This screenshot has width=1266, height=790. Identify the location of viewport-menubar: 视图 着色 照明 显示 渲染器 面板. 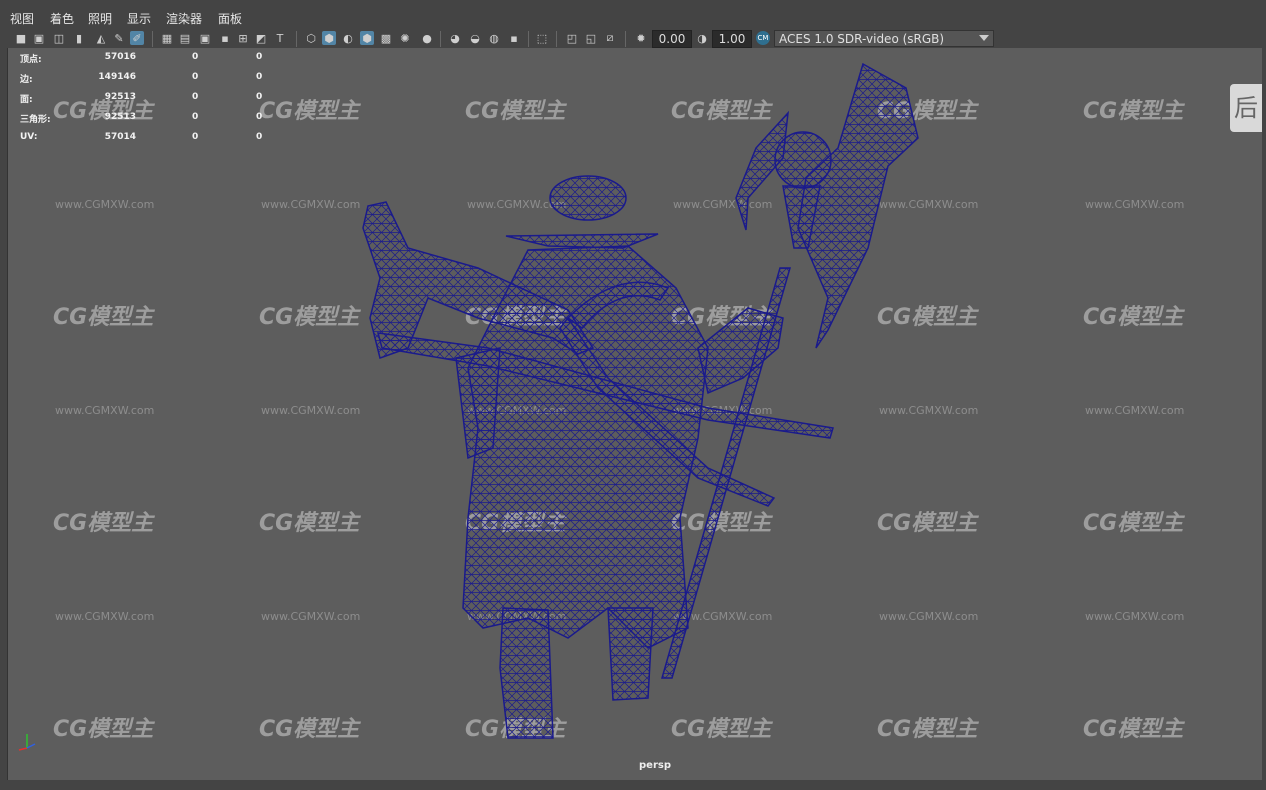
(633, 18).